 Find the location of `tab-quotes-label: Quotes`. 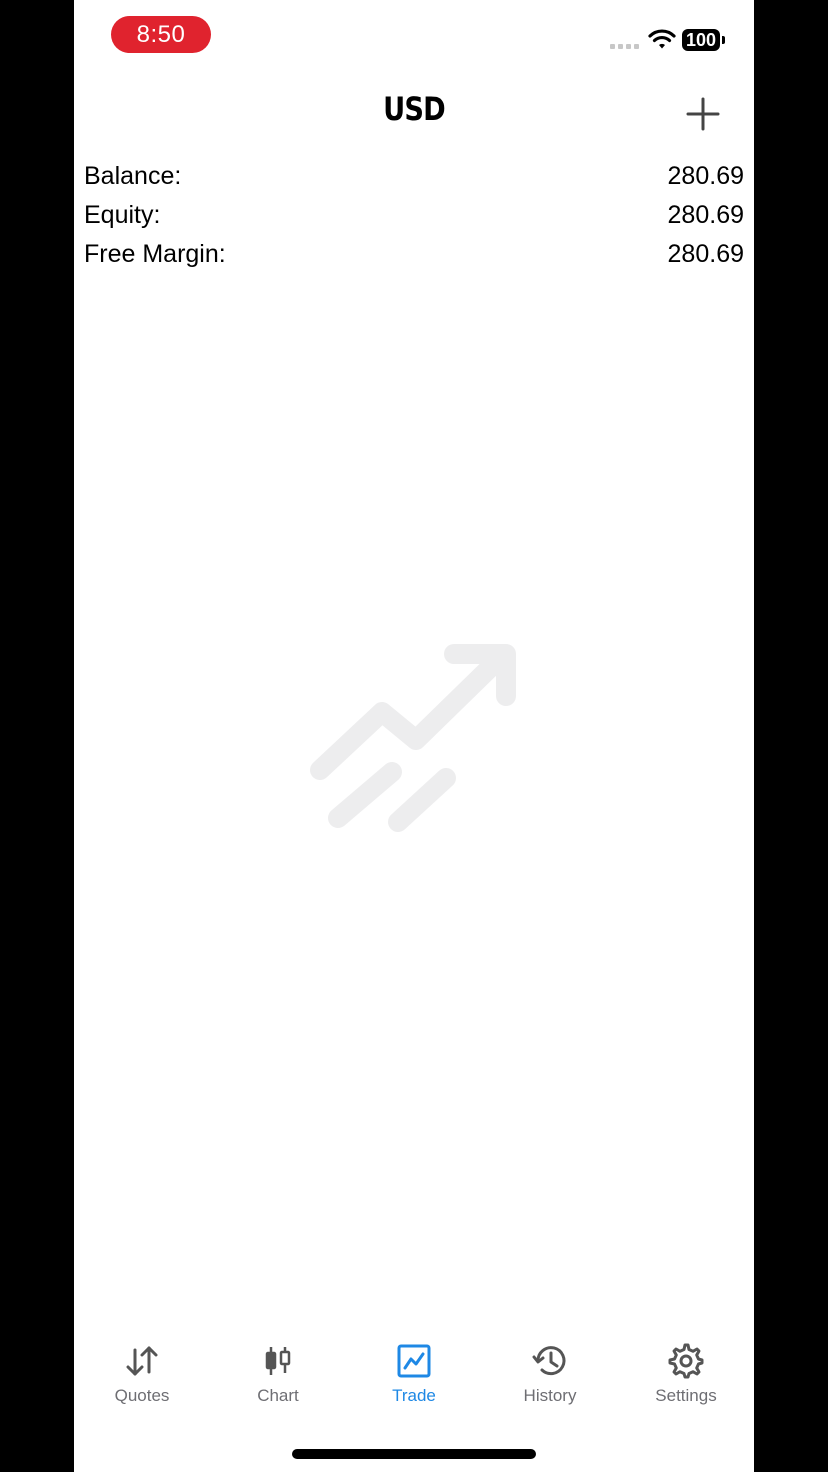

tab-quotes-label: Quotes is located at coordinates (142, 1395).